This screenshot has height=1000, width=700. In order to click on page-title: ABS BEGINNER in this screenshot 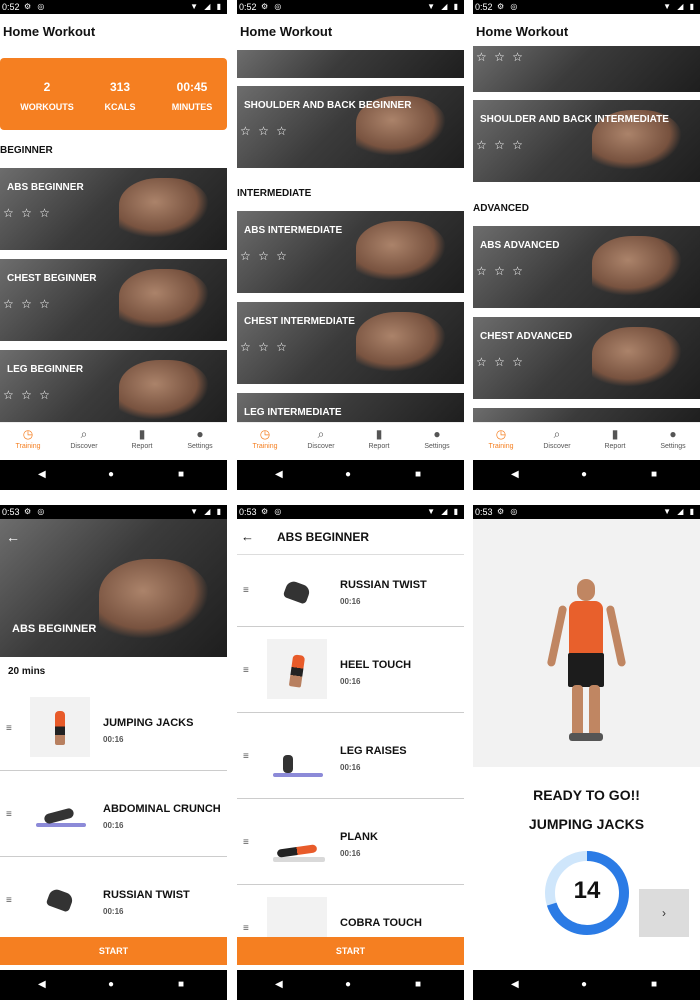, I will do `click(323, 537)`.